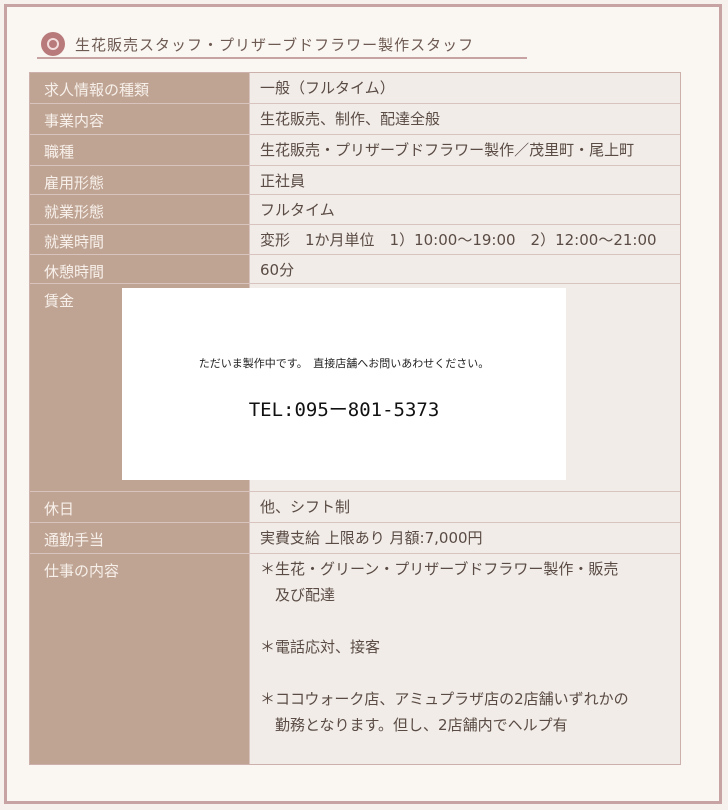  I want to click on description-line: 勤務となります。但し、2店舗内でヘルプ有, so click(414, 725).